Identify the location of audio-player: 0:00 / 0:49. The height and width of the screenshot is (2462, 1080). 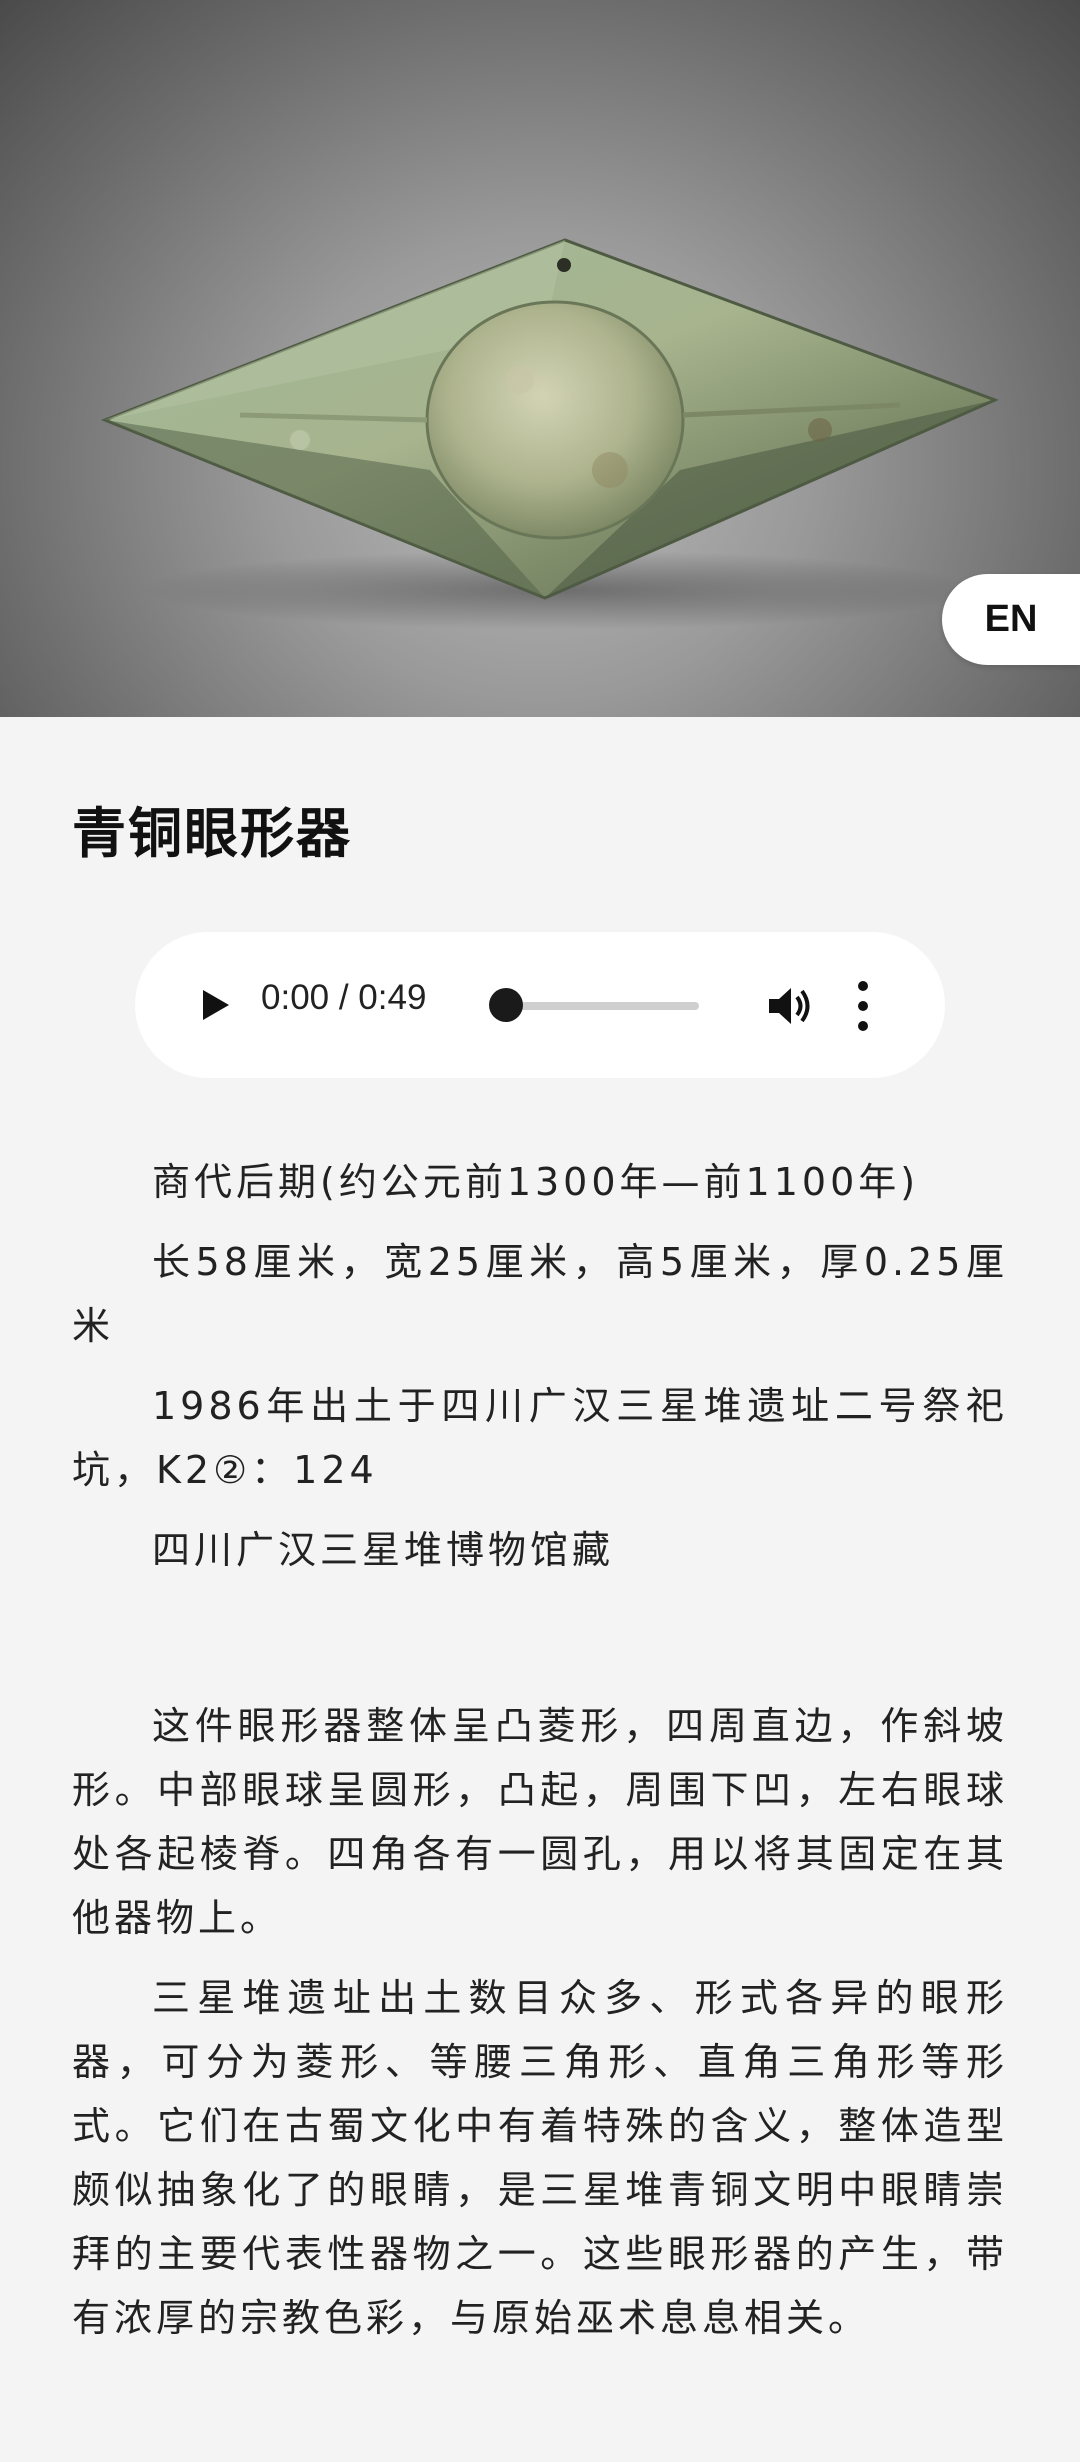
(540, 1005).